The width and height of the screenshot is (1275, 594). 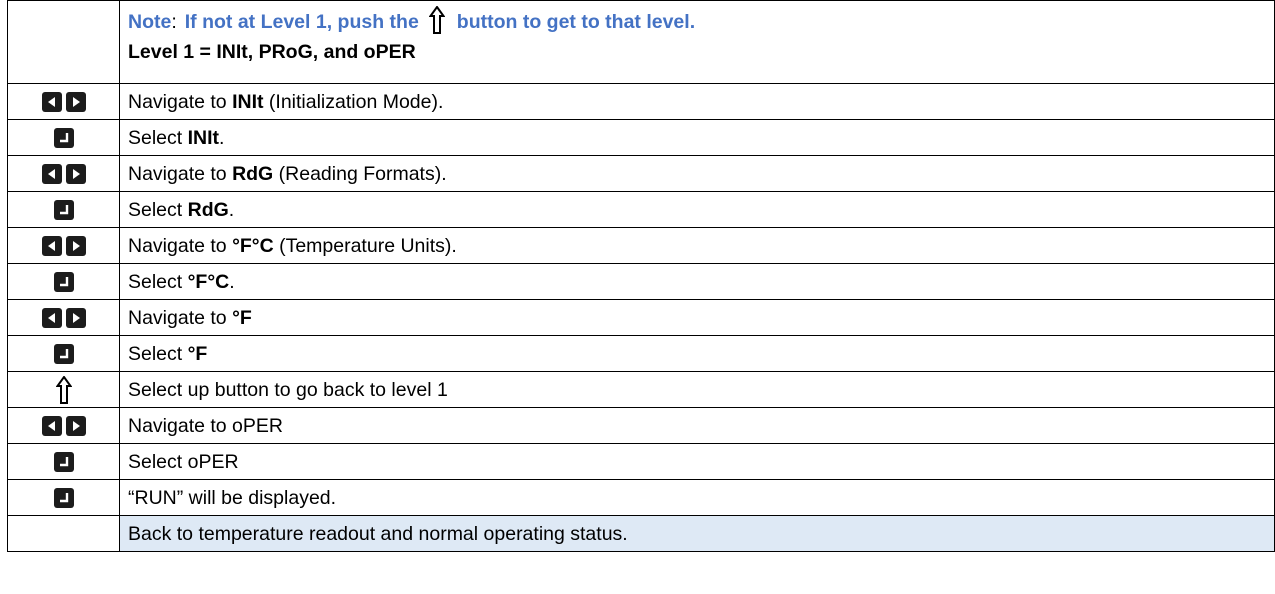 What do you see at coordinates (697, 317) in the screenshot?
I see `step-text-cell: Navigate to °F` at bounding box center [697, 317].